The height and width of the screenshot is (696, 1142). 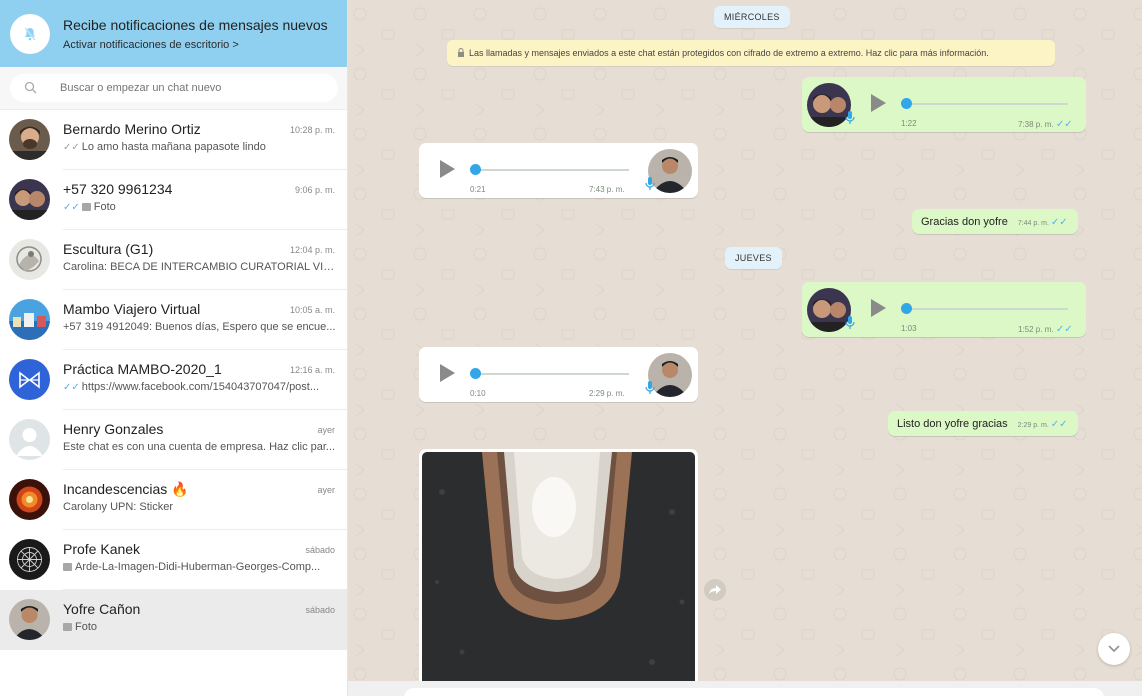 What do you see at coordinates (86, 207) in the screenshot?
I see `camera-icon` at bounding box center [86, 207].